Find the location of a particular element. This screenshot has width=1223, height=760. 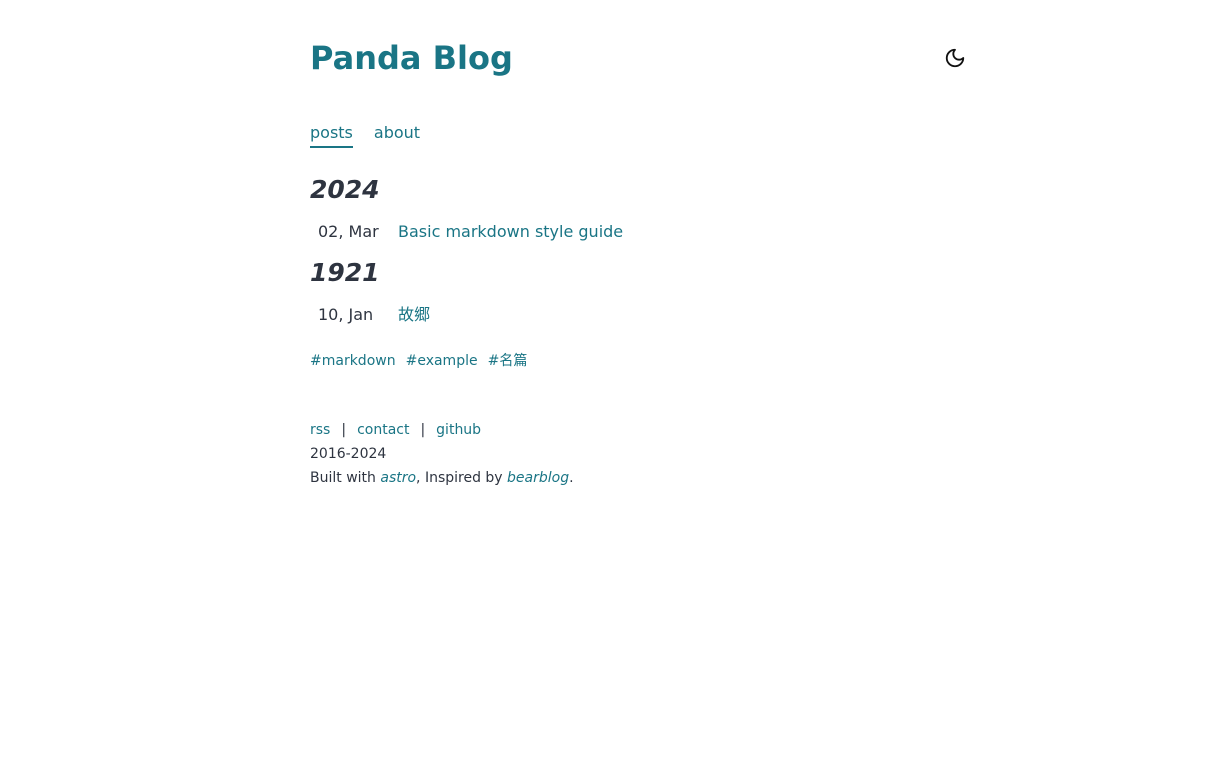

post-list-item: 02, Mar Basic markdown style guide is located at coordinates (470, 232).